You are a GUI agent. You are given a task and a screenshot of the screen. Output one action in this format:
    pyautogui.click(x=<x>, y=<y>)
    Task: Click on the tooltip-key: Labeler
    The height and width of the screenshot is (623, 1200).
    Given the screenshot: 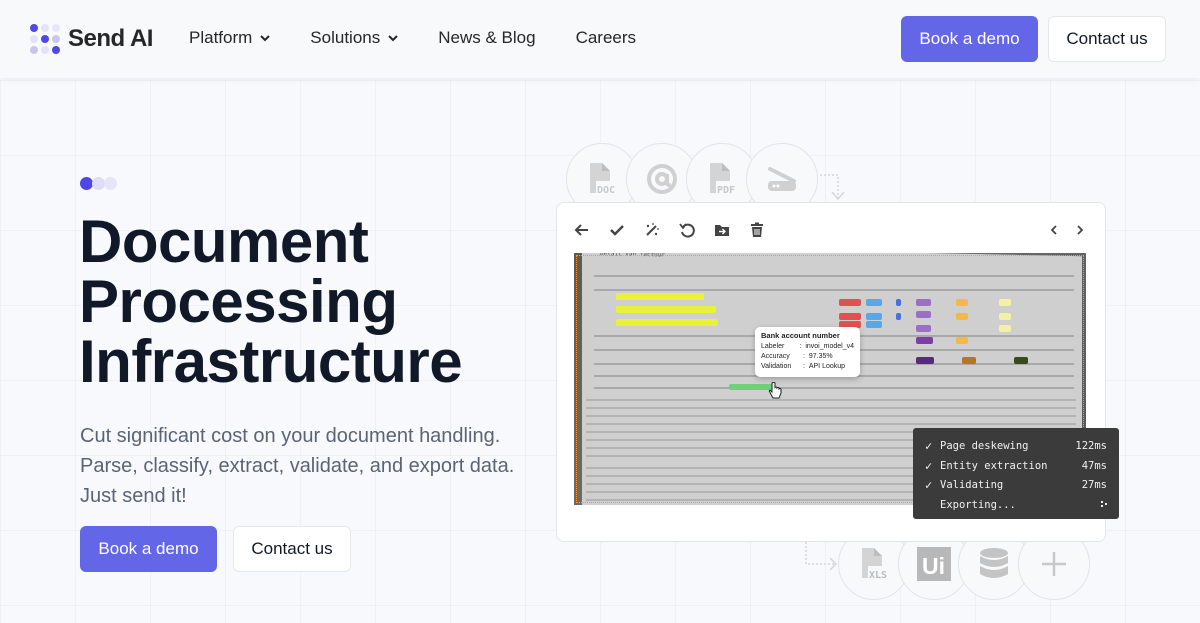 What is the action you would take?
    pyautogui.click(x=773, y=346)
    